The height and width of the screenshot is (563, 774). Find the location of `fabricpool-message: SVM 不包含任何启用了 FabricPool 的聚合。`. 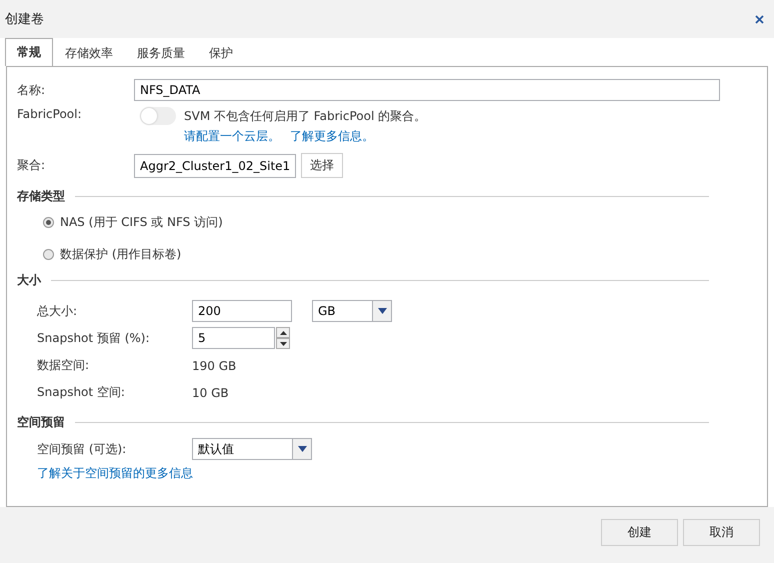

fabricpool-message: SVM 不包含任何启用了 FabricPool 的聚合。 is located at coordinates (305, 116).